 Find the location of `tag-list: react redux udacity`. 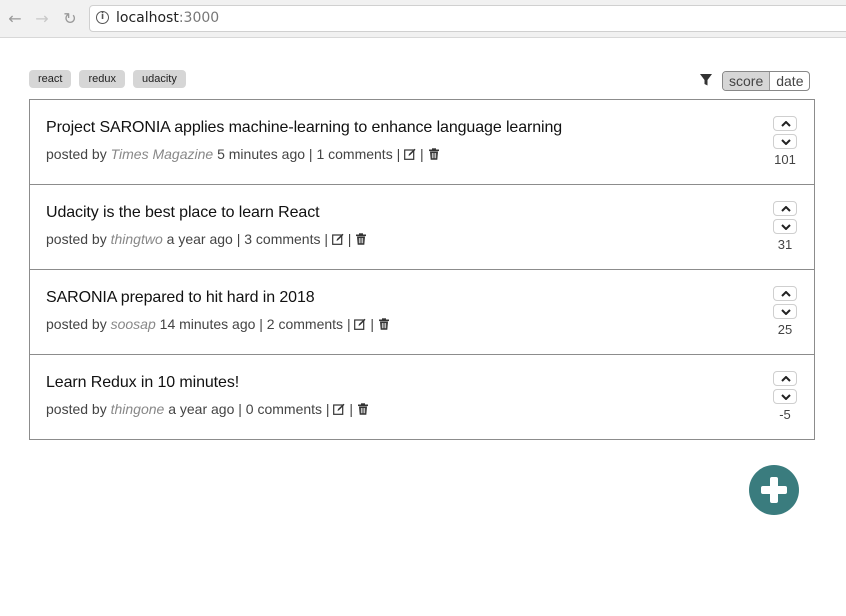

tag-list: react redux udacity is located at coordinates (107, 79).